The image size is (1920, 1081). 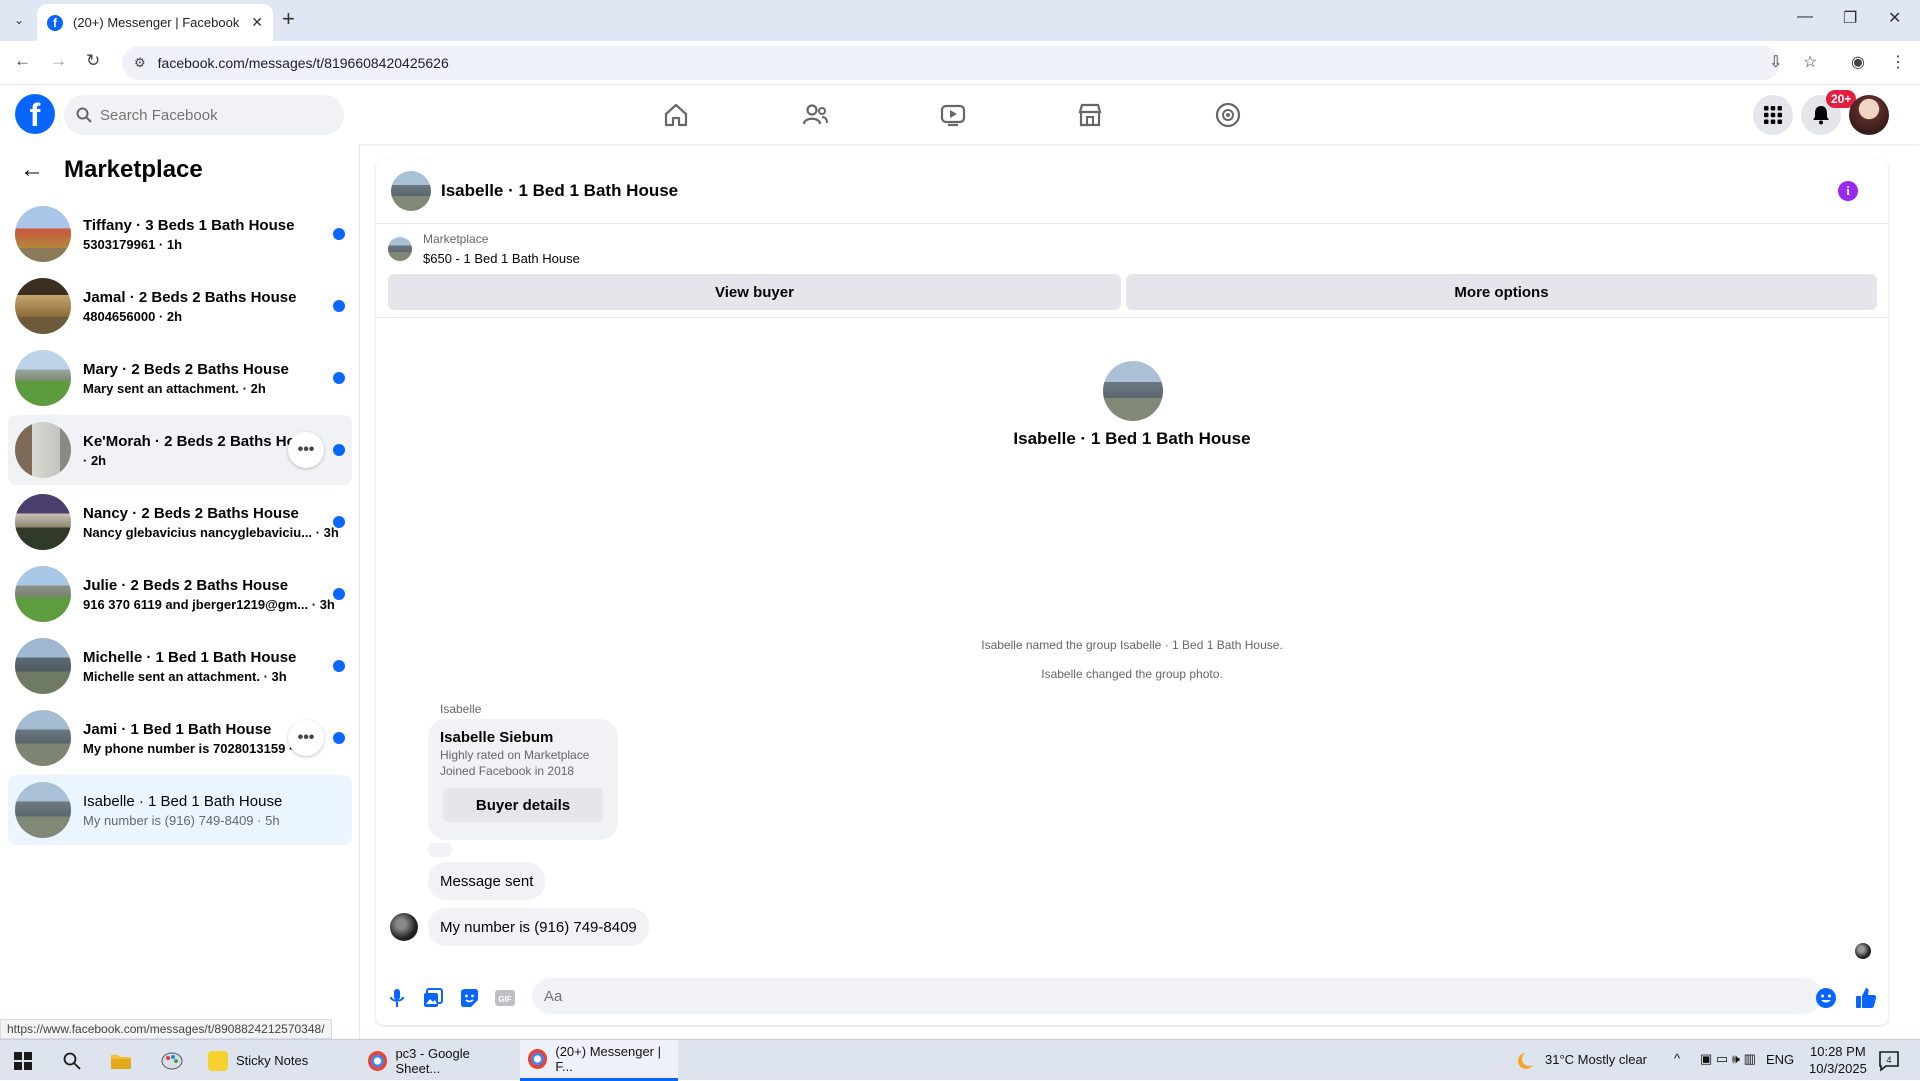 I want to click on message-input-box, so click(x=1177, y=996).